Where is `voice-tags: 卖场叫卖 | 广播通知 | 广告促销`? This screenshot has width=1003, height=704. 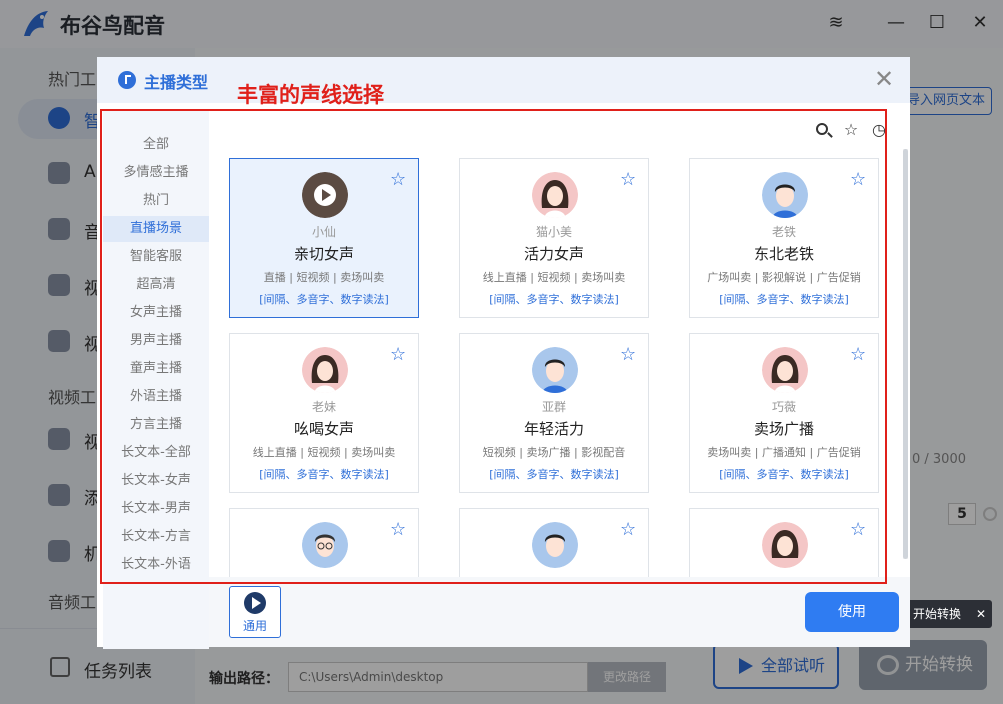 voice-tags: 卖场叫卖 | 广播通知 | 广告促销 is located at coordinates (784, 452).